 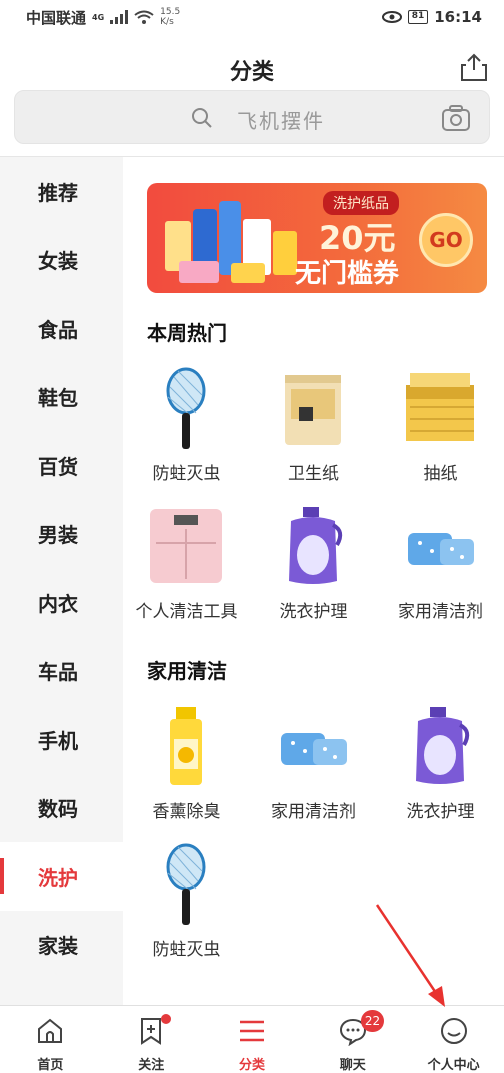 What do you see at coordinates (61, 808) in the screenshot?
I see `sidebar-item: 数码` at bounding box center [61, 808].